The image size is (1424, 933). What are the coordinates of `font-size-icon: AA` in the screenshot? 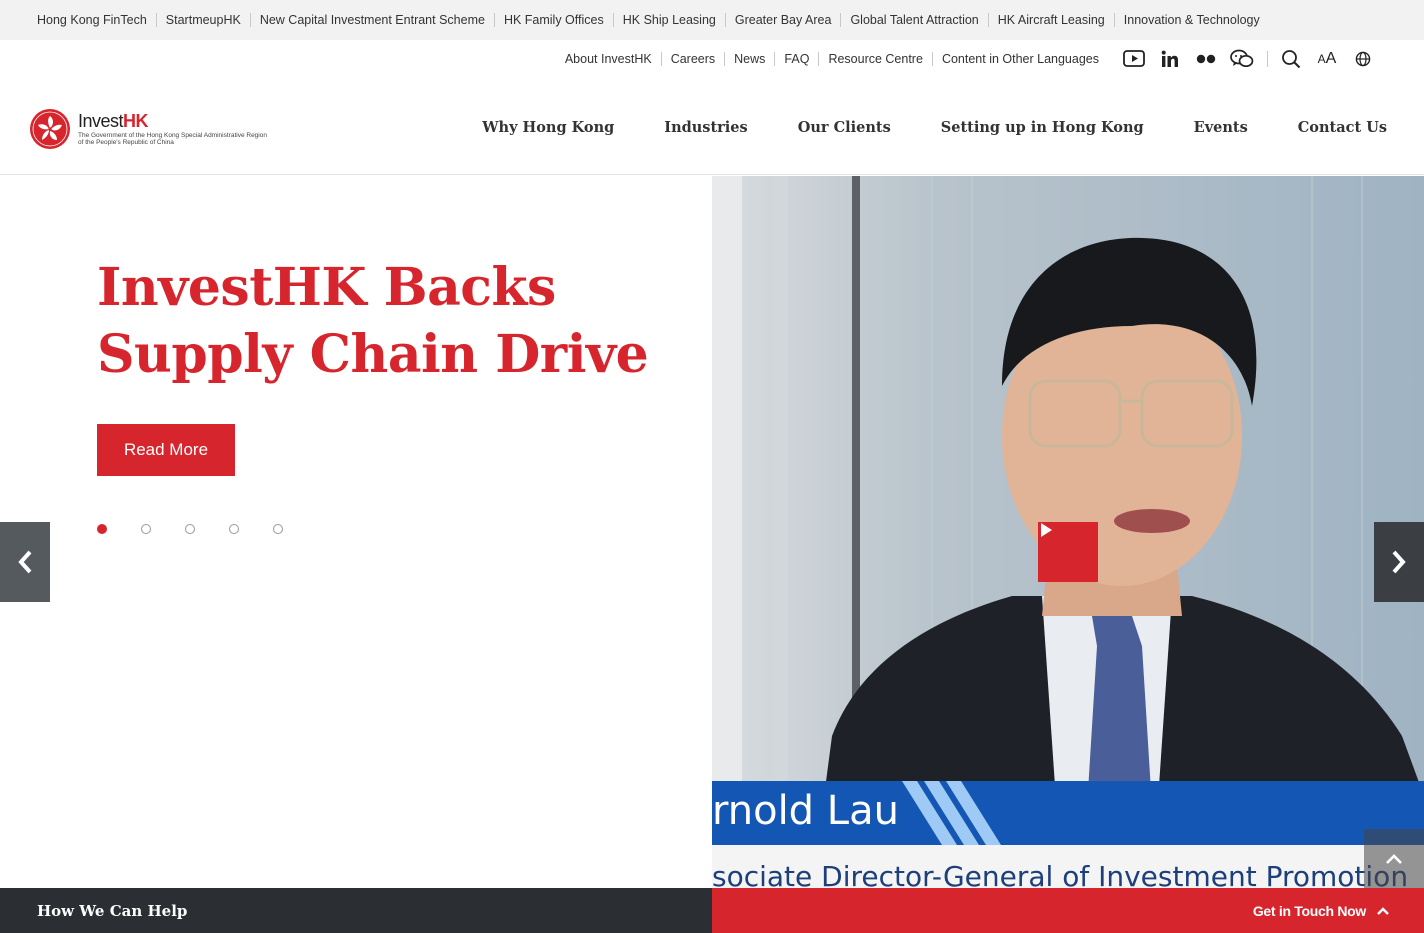 It's located at (1327, 59).